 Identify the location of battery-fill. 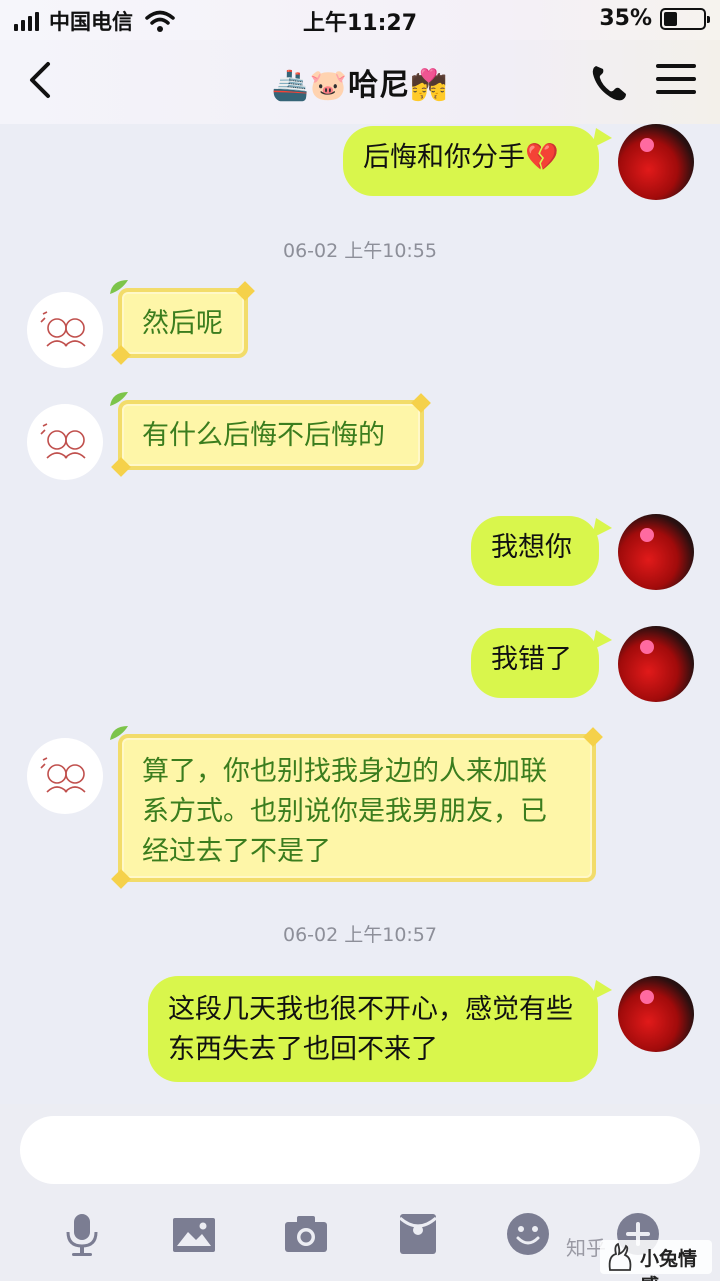
(670, 18).